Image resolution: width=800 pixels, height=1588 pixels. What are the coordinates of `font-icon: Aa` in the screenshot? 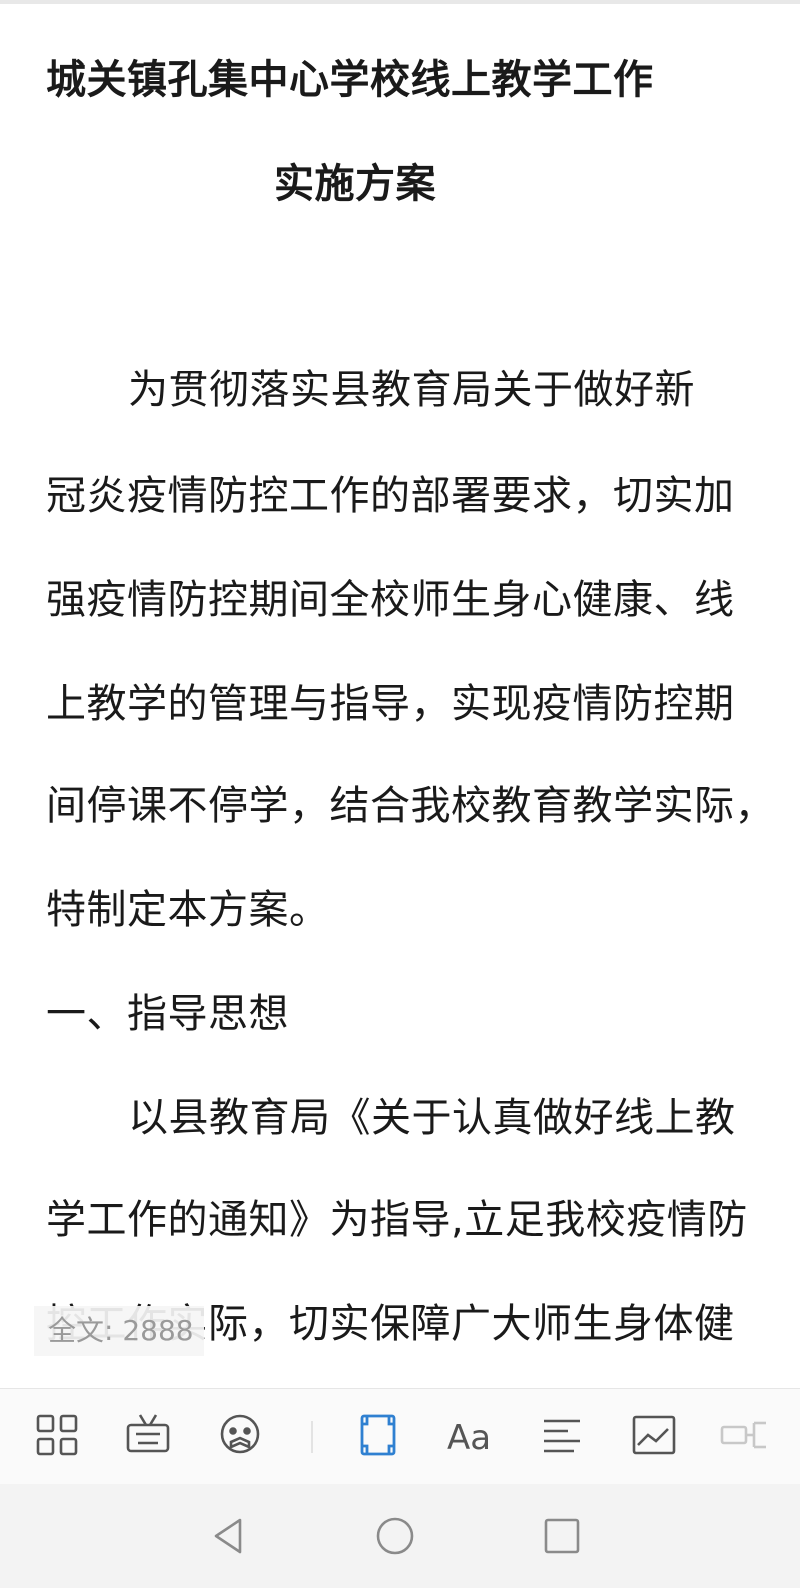 It's located at (470, 1435).